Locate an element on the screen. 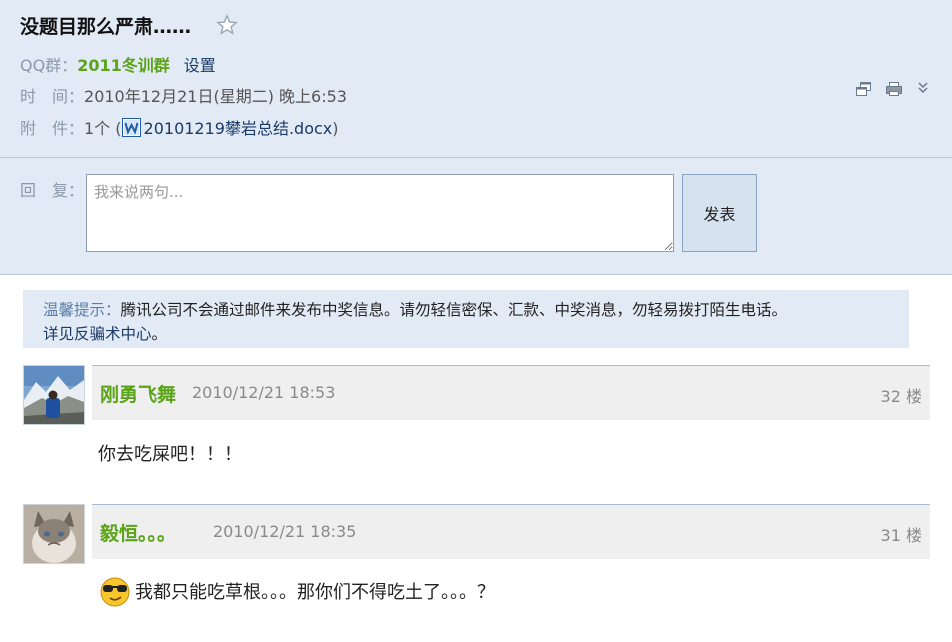 The width and height of the screenshot is (952, 642). reply-input is located at coordinates (380, 213).